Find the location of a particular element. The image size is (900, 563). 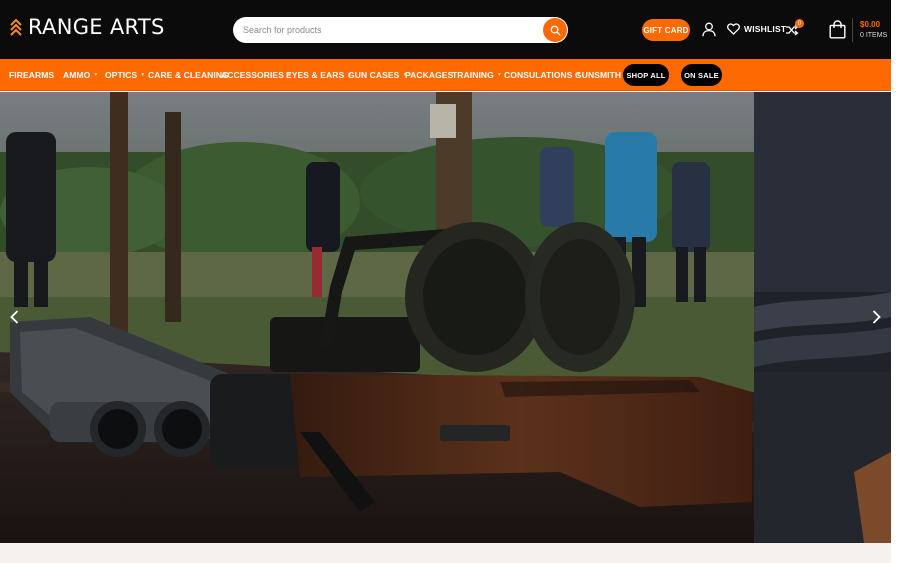

nav-item-label: GUN CASES is located at coordinates (374, 75).